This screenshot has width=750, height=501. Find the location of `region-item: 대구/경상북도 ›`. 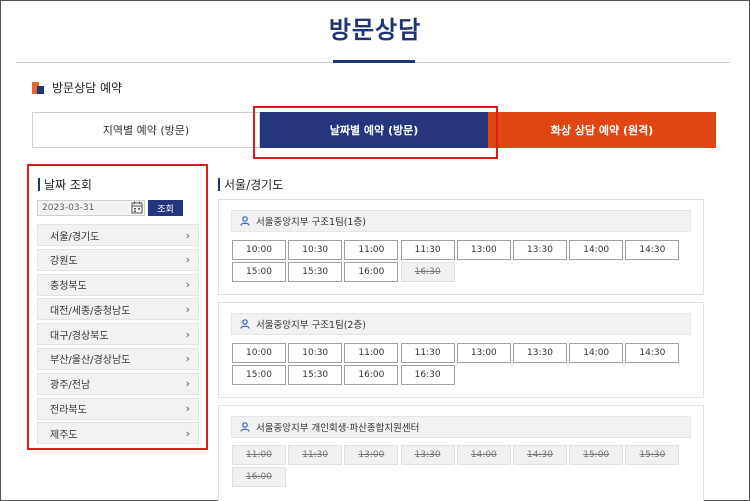

region-item: 대구/경상북도 › is located at coordinates (118, 334).